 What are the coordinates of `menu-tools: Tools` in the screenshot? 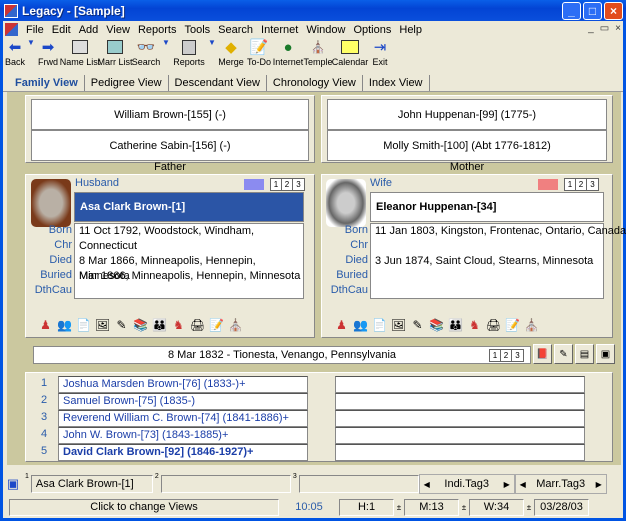 It's located at (197, 30).